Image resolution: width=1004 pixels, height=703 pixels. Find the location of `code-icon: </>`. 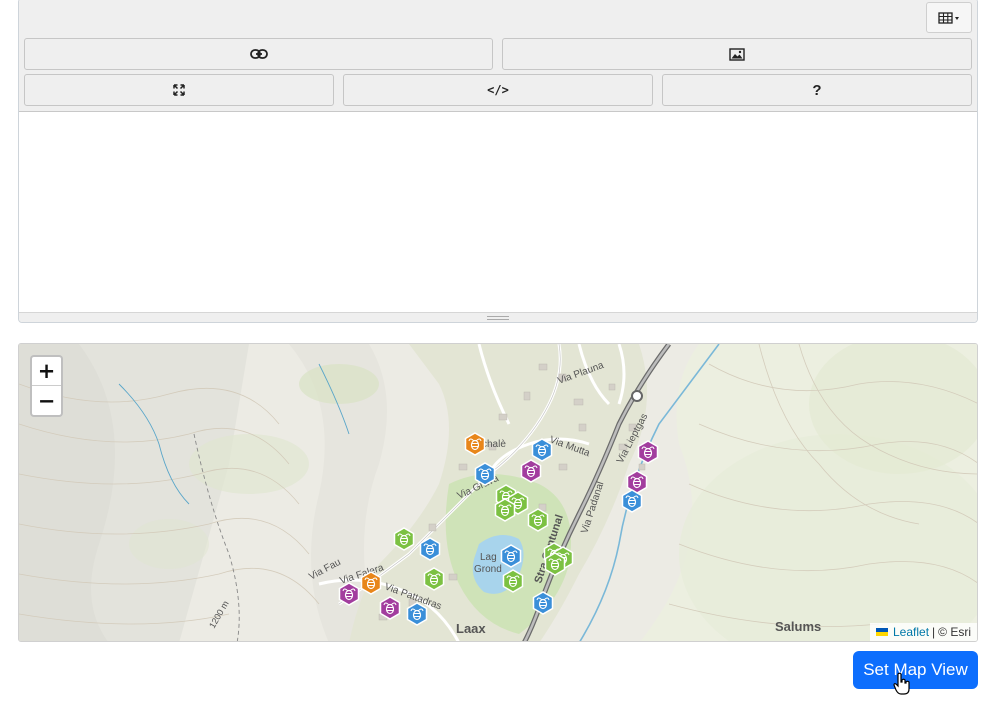

code-icon: </> is located at coordinates (498, 90).